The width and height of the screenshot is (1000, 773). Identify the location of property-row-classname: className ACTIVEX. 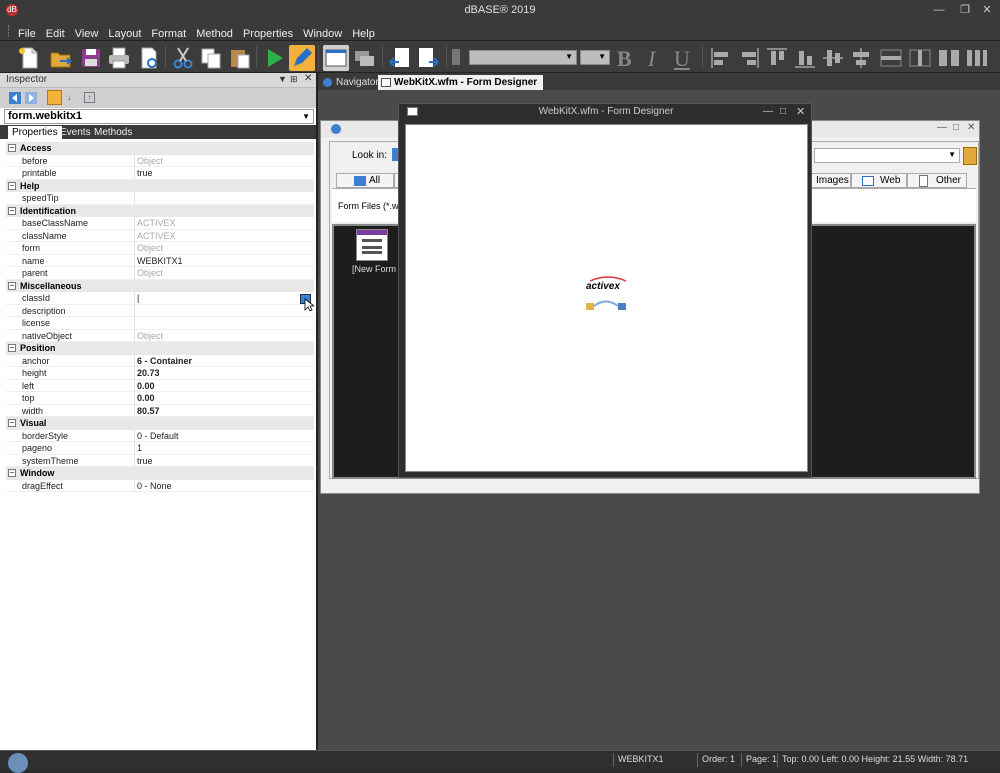
(160, 235).